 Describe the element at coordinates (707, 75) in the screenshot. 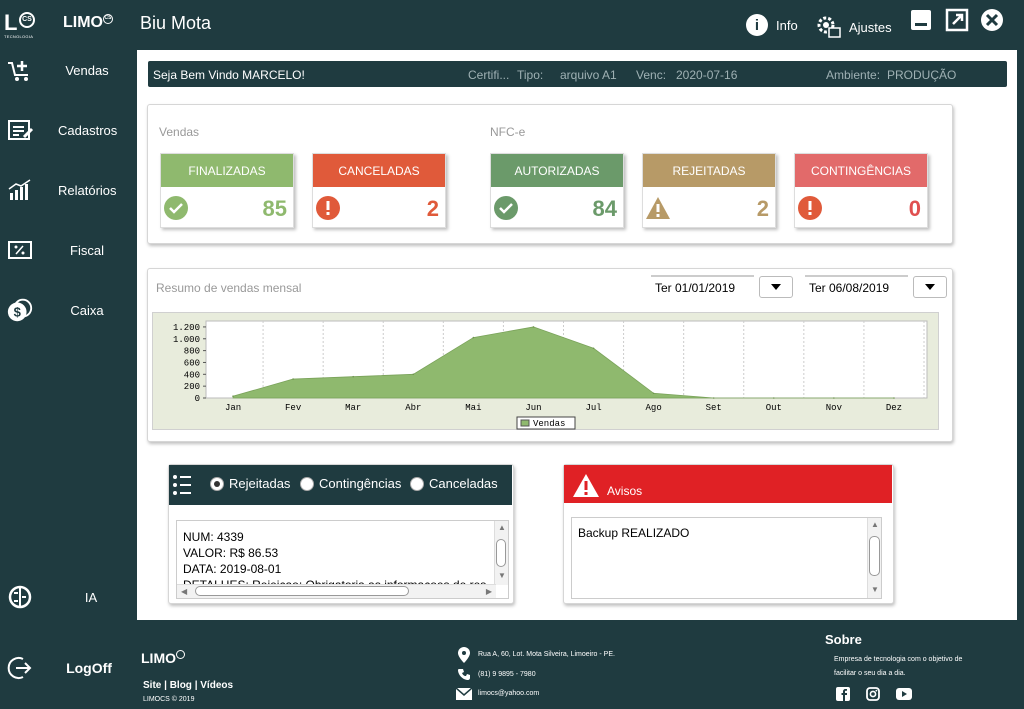

I see `venc-value: 2020-07-16` at that location.